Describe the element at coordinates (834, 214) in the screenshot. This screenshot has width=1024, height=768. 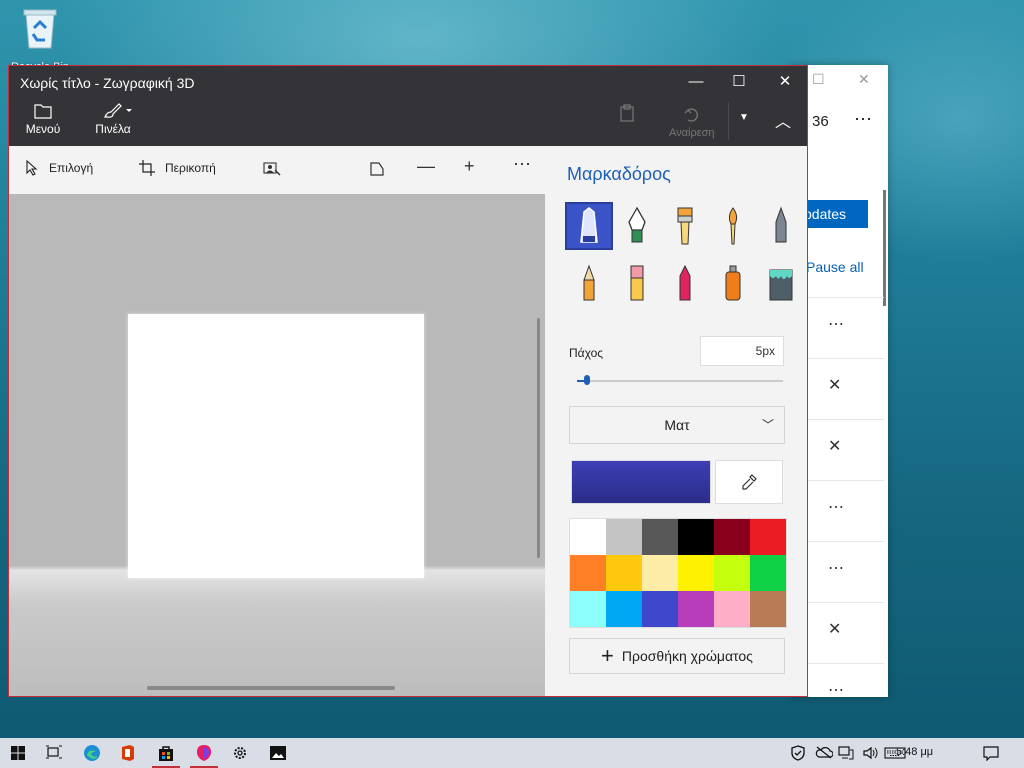
I see `get-updates-button: pdates` at that location.